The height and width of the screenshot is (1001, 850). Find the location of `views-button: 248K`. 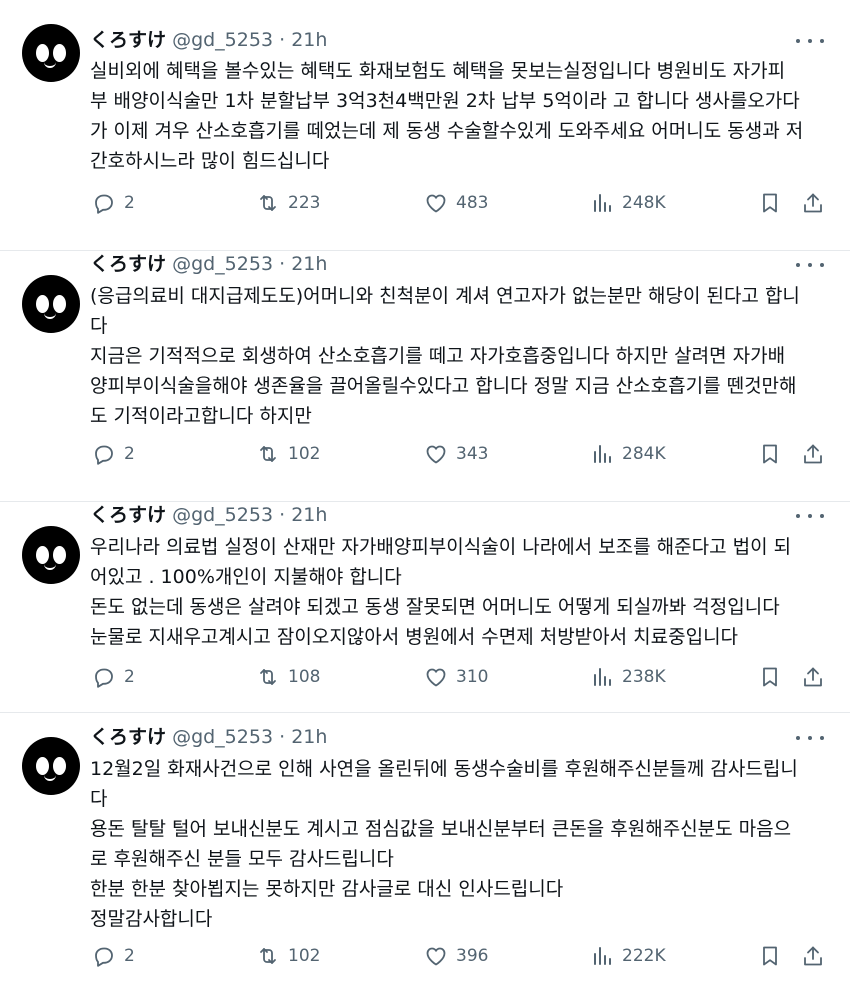

views-button: 248K is located at coordinates (628, 203).